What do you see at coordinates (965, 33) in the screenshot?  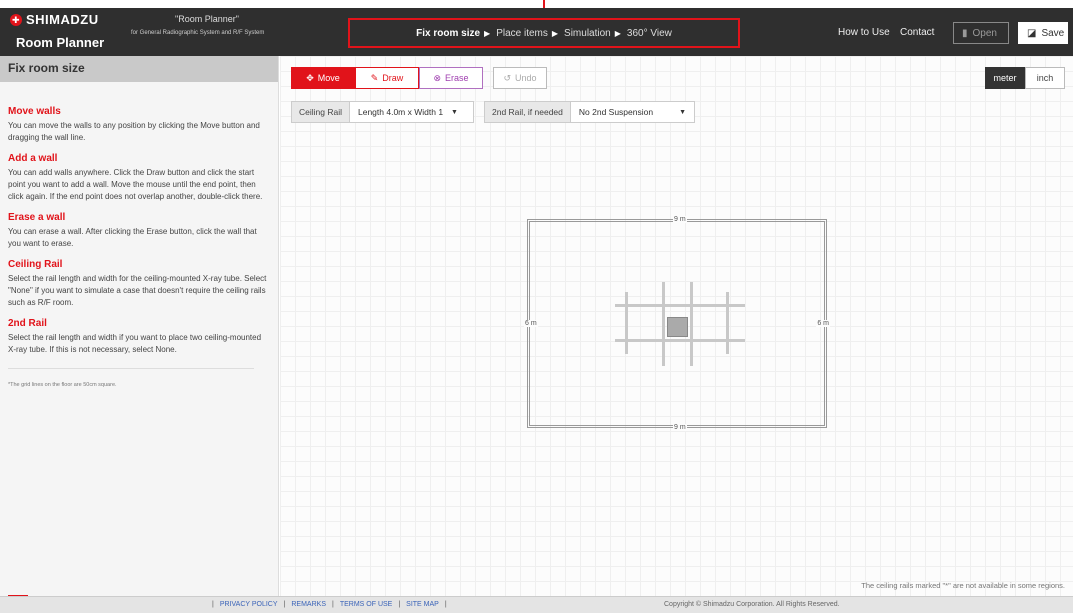 I see `file-icon: ▮` at bounding box center [965, 33].